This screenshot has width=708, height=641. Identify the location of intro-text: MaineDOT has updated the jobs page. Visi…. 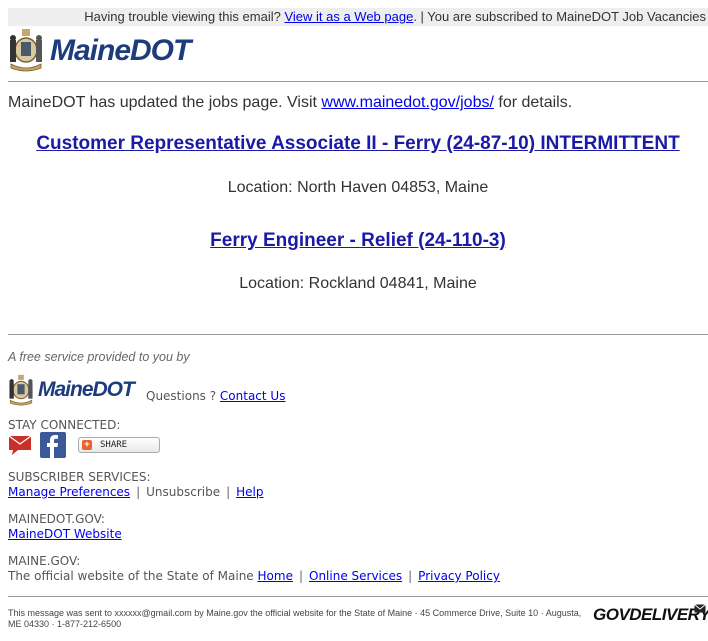
(290, 103).